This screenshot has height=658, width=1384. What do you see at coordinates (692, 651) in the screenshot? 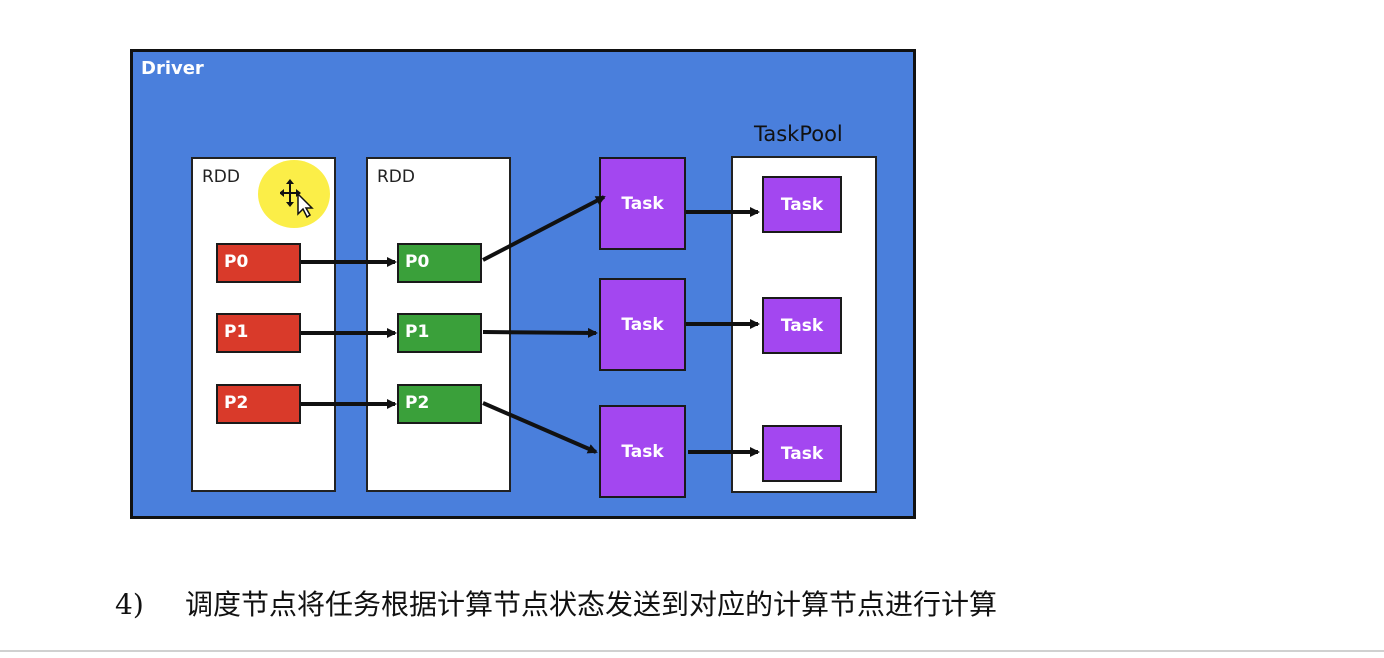
I see `divider` at bounding box center [692, 651].